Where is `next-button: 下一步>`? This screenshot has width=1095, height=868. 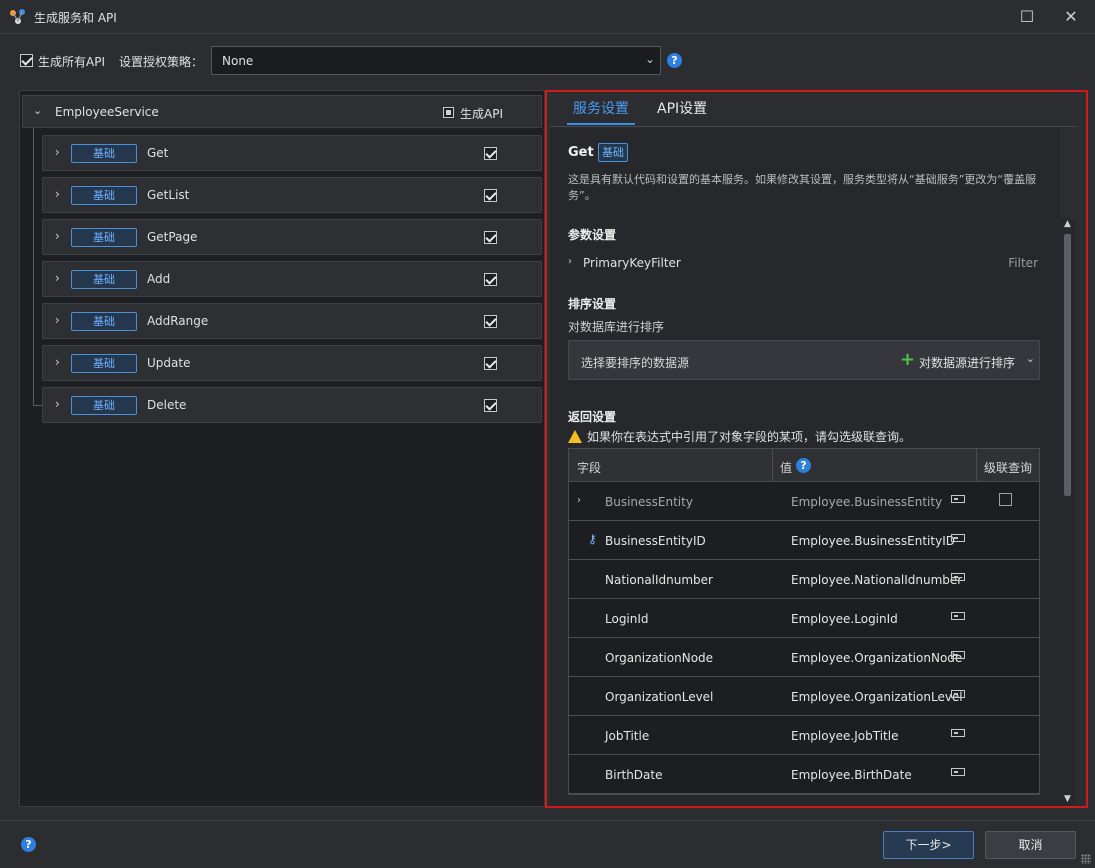 next-button: 下一步> is located at coordinates (928, 845).